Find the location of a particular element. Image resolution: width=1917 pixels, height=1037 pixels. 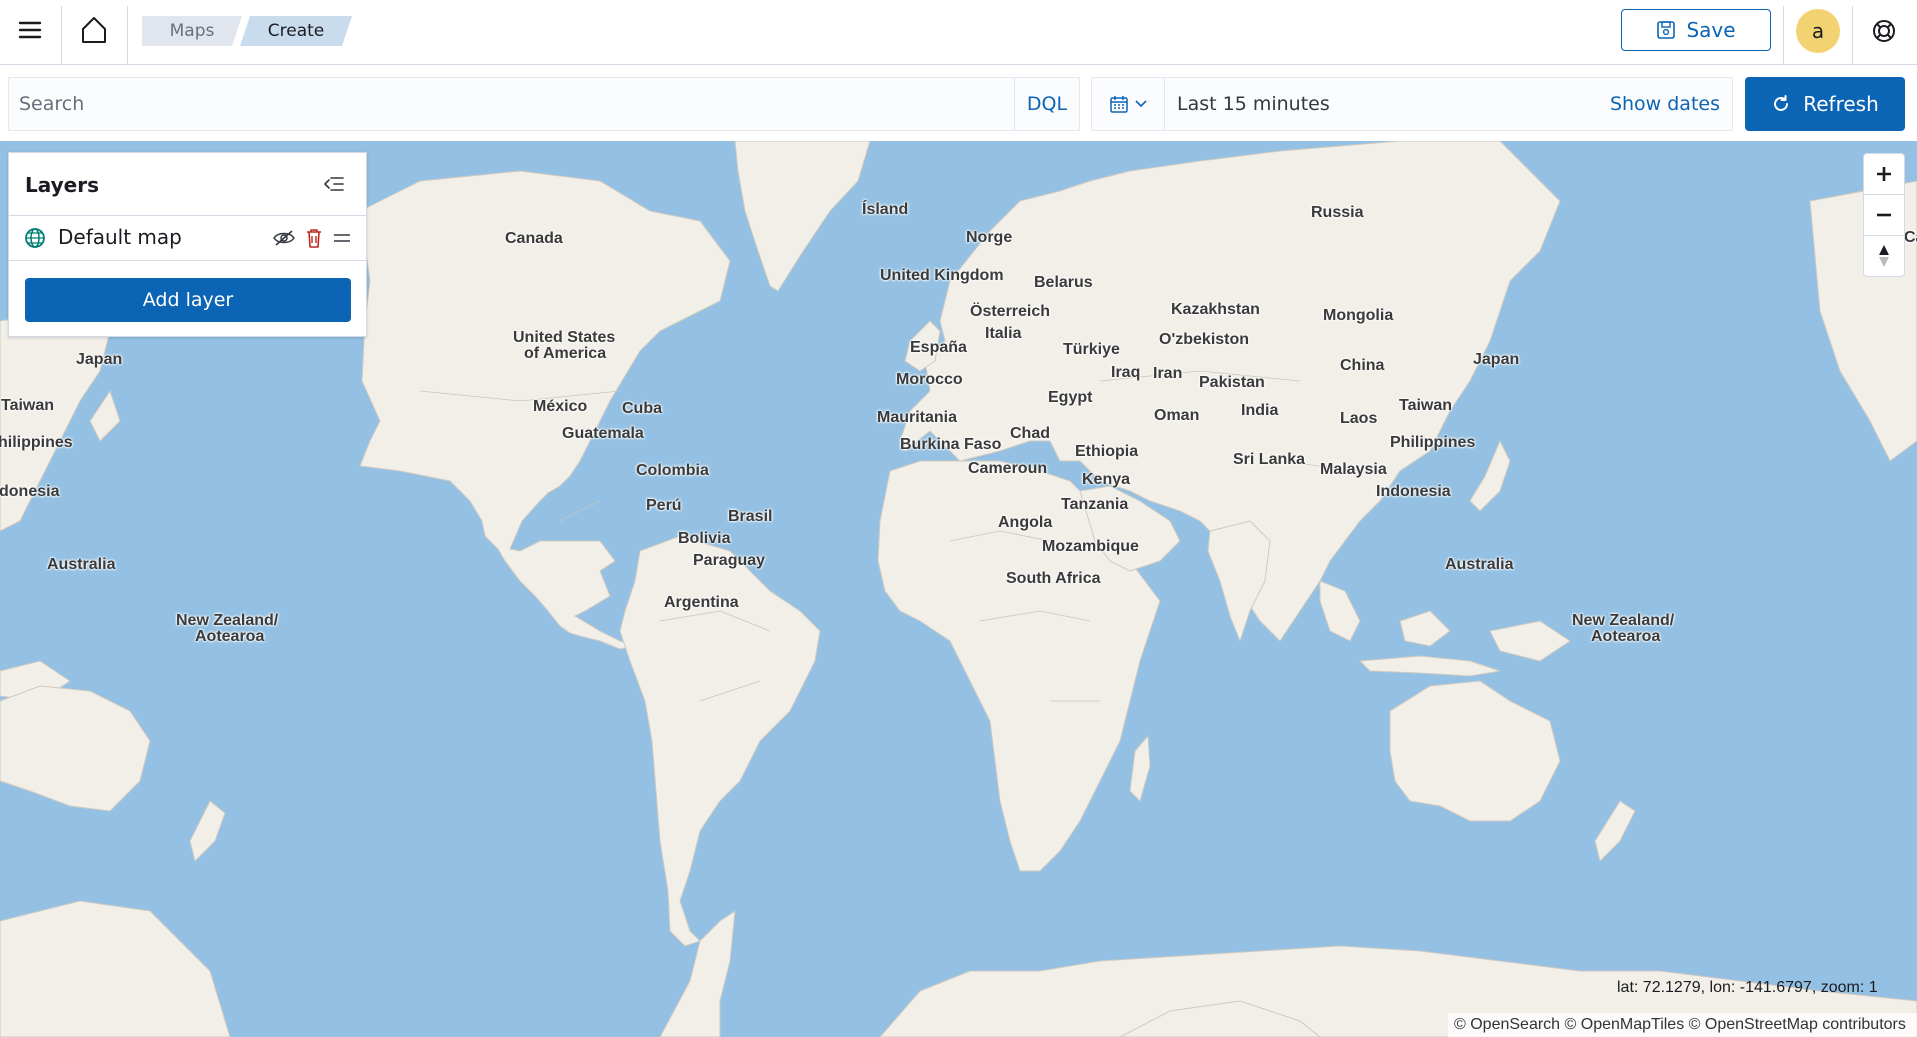

top-nav-bar: Maps Create Save a is located at coordinates (958, 32).